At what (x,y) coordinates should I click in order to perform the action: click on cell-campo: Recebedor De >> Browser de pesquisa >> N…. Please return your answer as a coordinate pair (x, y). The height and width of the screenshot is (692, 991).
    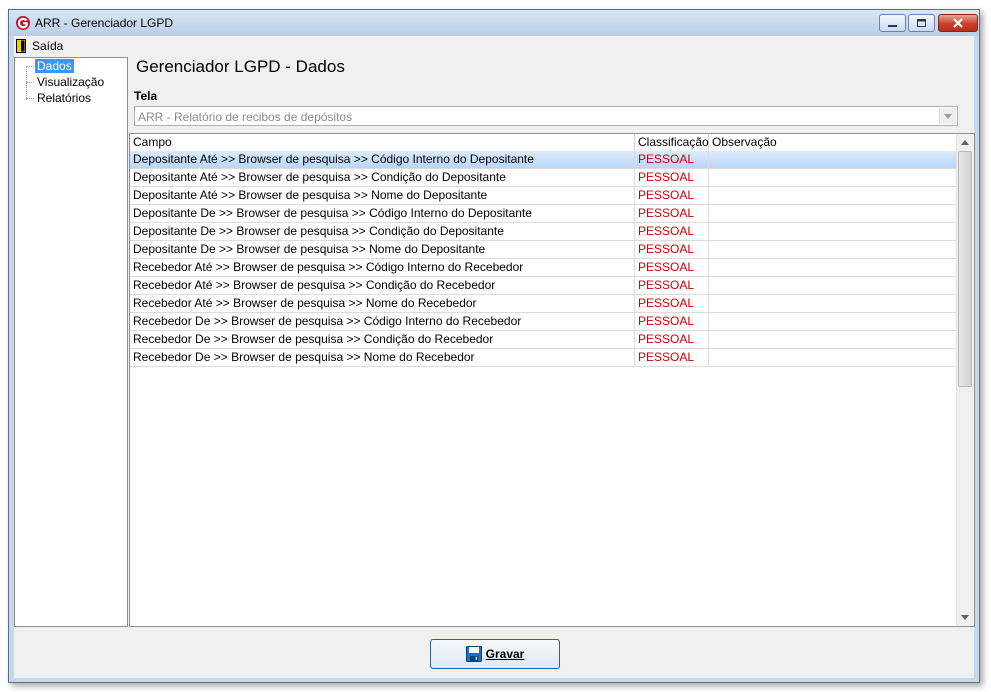
    Looking at the image, I should click on (382, 357).